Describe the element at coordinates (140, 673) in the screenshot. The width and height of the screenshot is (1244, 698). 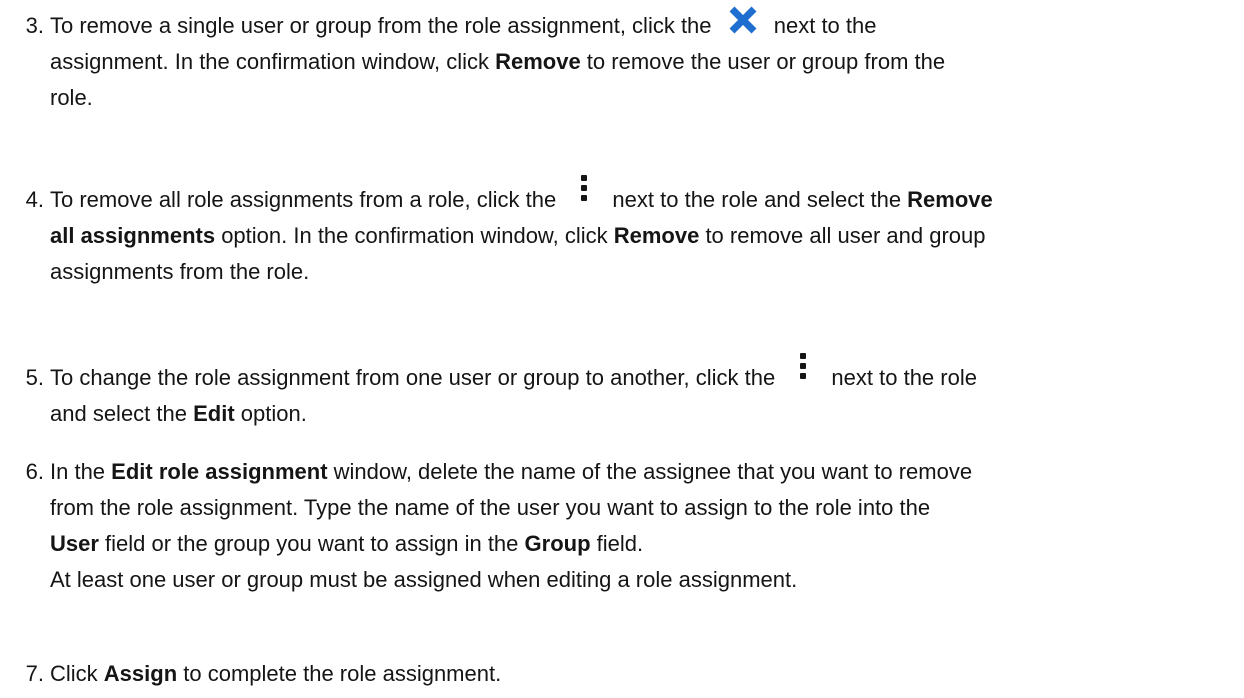
I see `ui-label-emphasis: Assign` at that location.